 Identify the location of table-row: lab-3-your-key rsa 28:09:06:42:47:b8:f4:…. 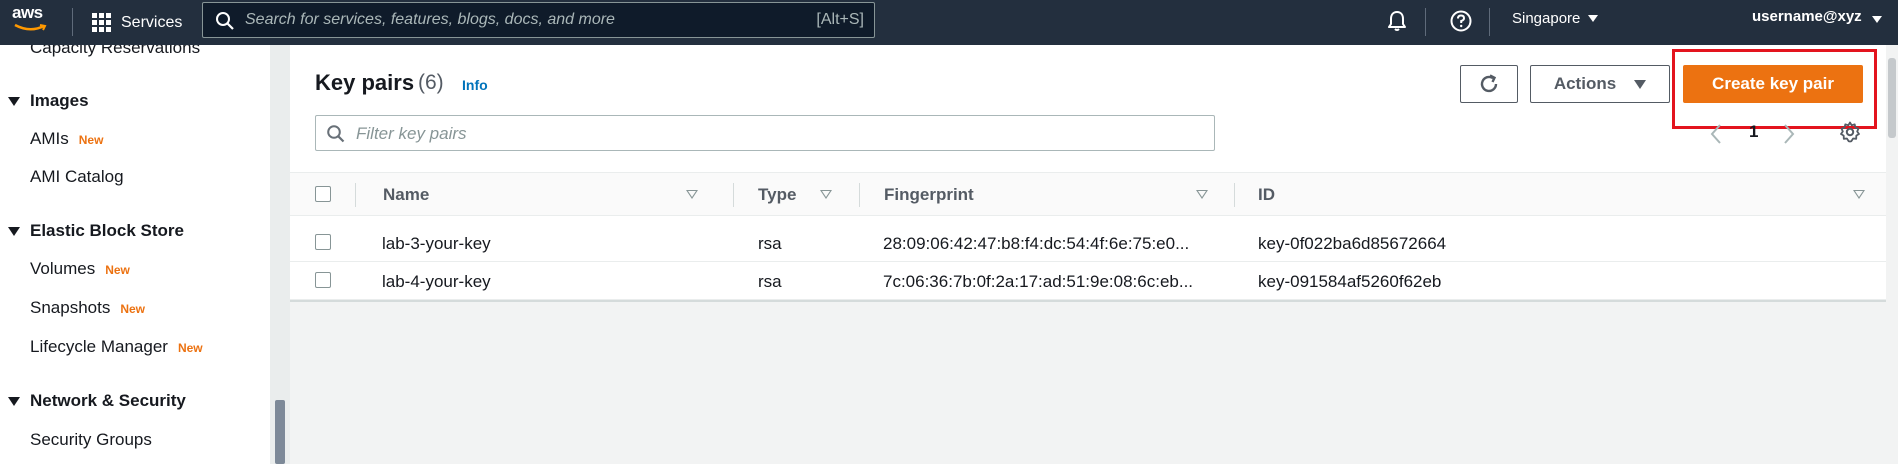
(1094, 243).